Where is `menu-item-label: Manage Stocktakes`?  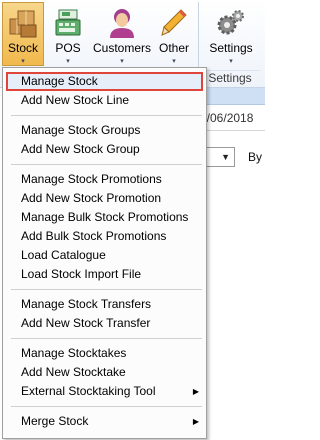
menu-item-label: Manage Stocktakes is located at coordinates (74, 353).